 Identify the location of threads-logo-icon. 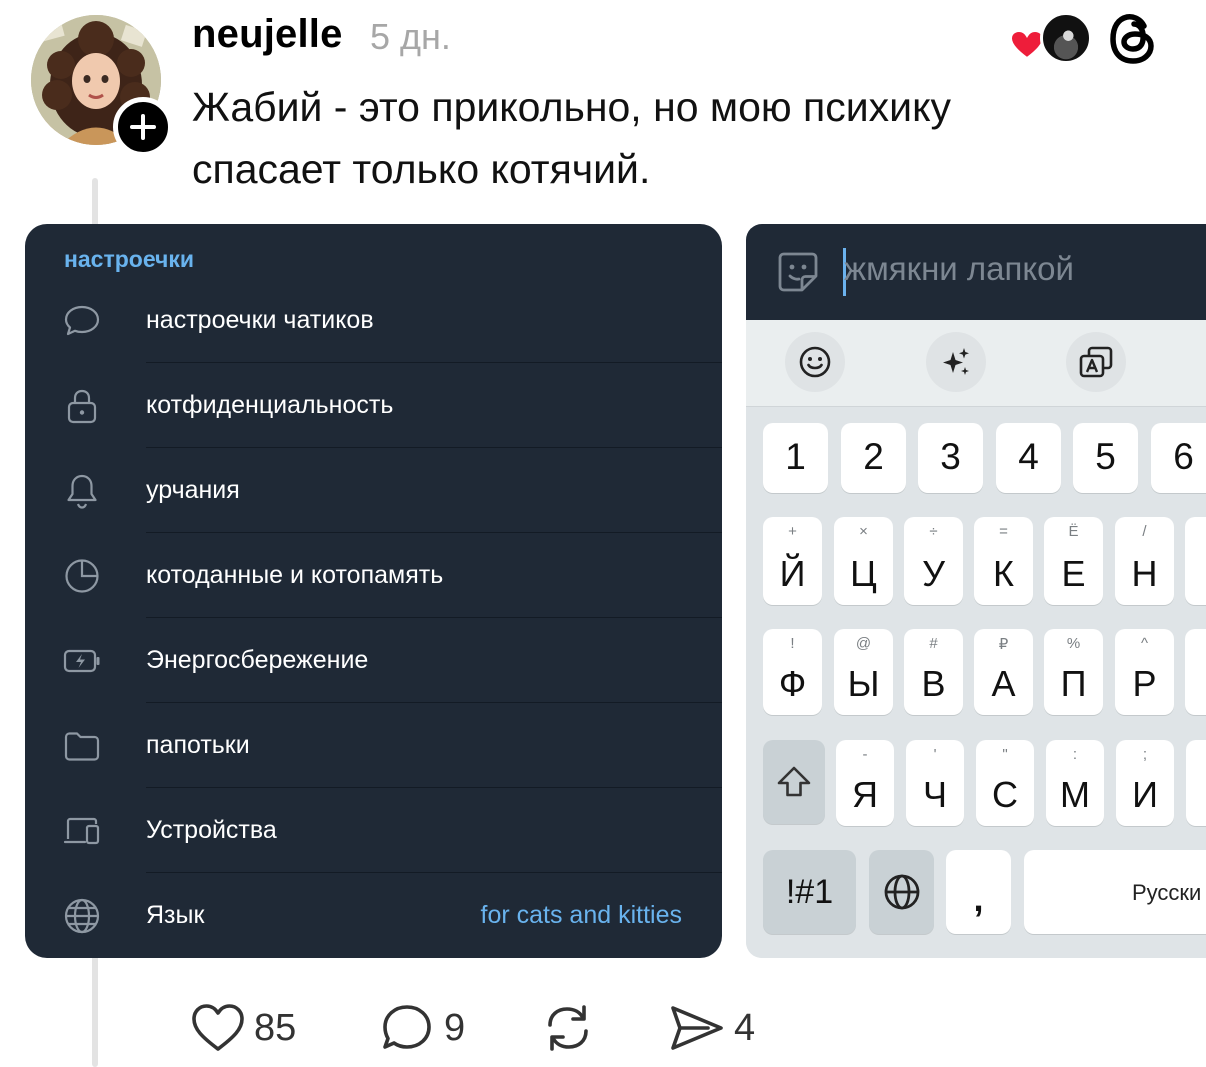
(1133, 39).